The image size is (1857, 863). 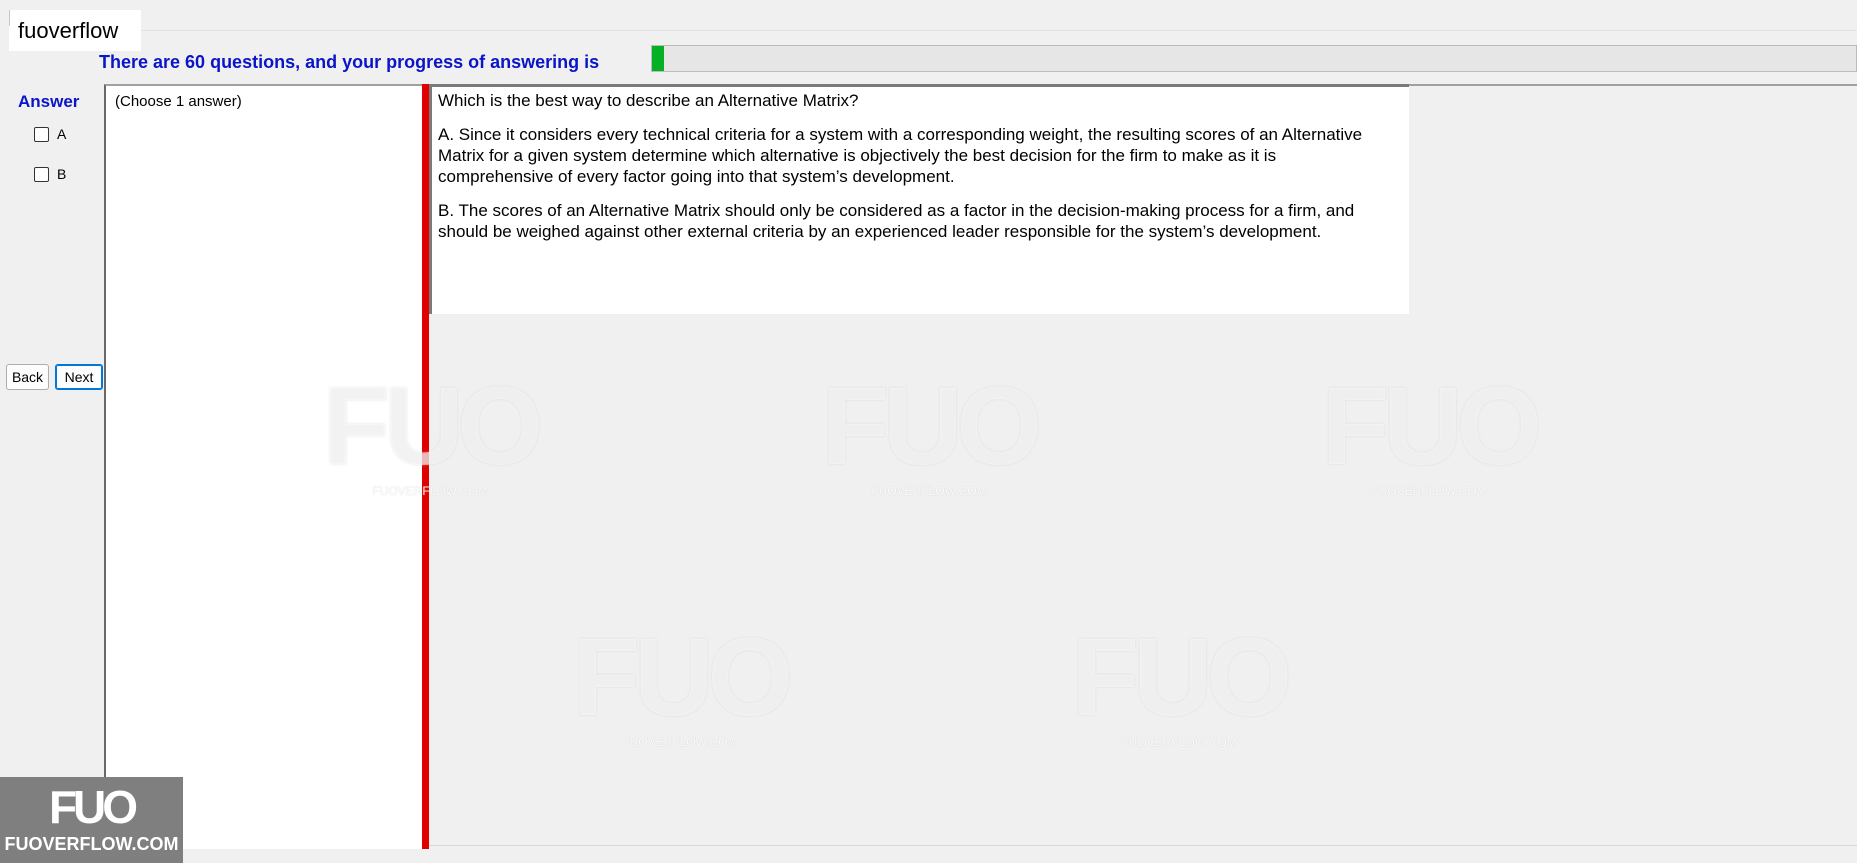 I want to click on answer-option-a-label: A, so click(x=62, y=134).